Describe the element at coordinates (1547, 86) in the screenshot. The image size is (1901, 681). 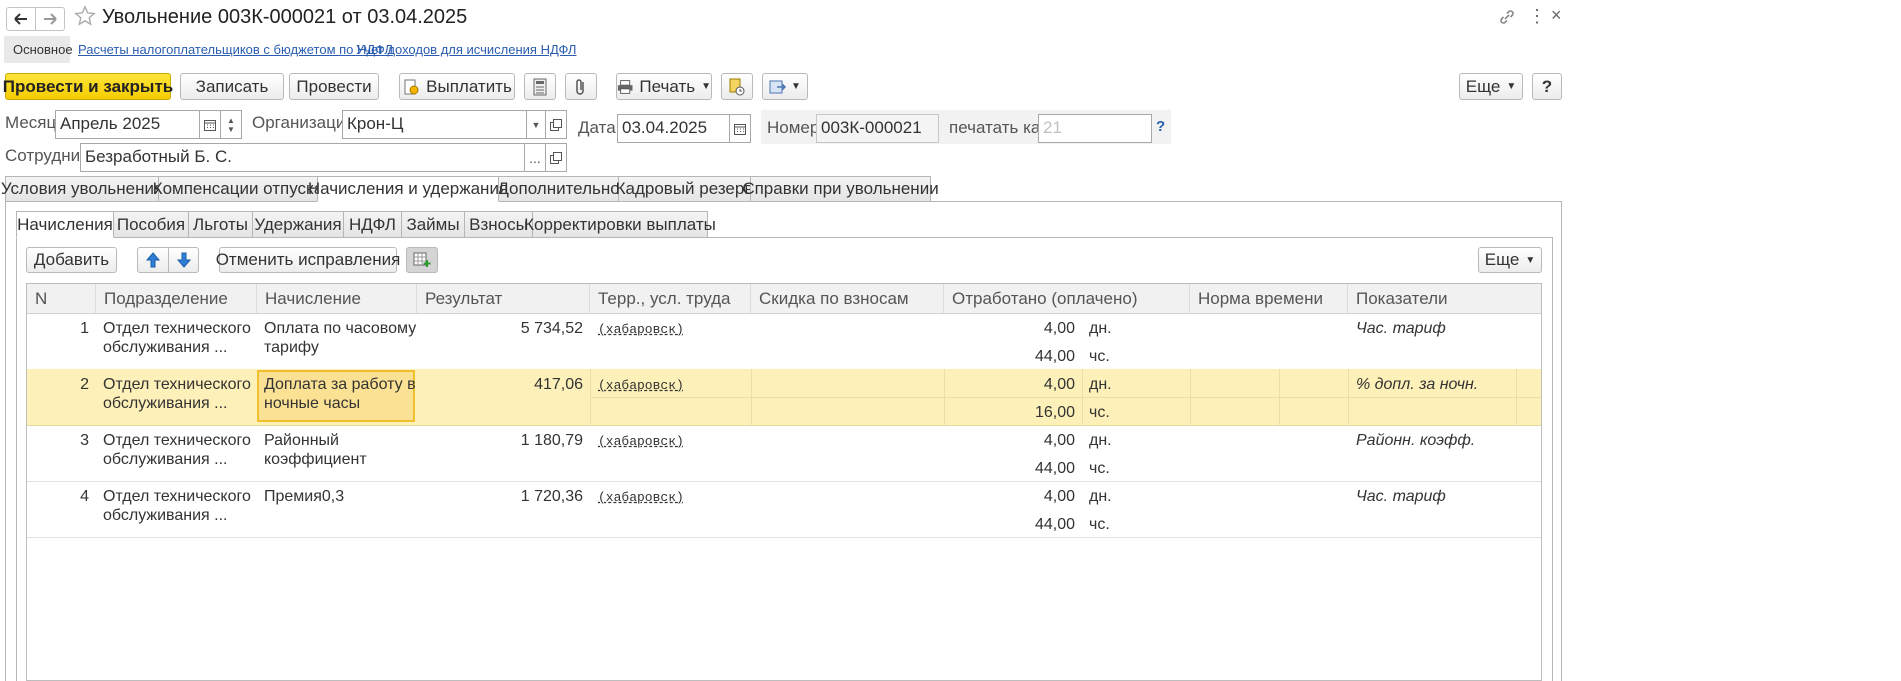
I see `help-button: ?` at that location.